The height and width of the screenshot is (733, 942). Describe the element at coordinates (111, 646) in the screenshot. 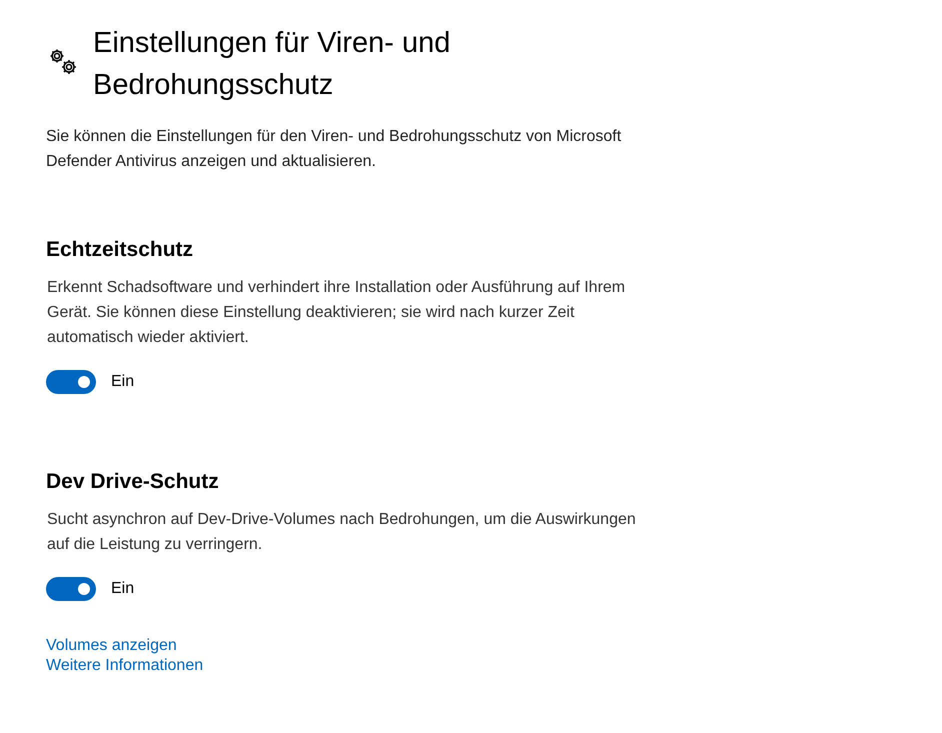

I see `link: Volumes anzeigen` at that location.